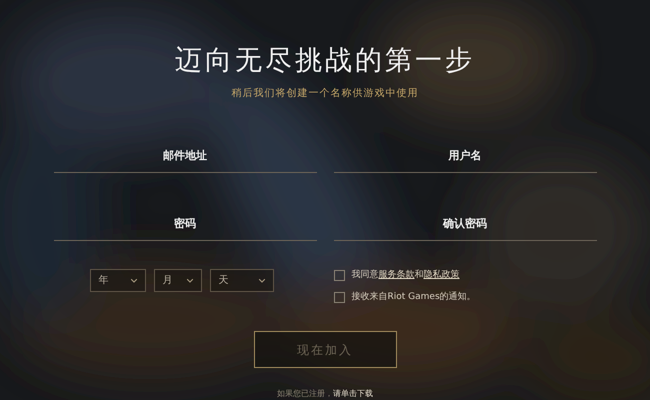  I want to click on checkbox-label: 我同意服务条款和隐私政策, so click(406, 275).